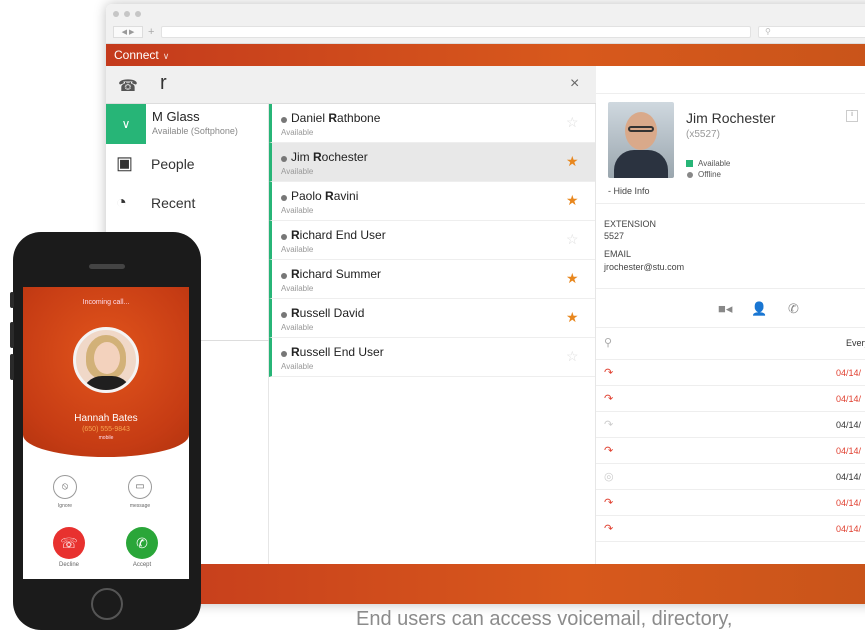  Describe the element at coordinates (485, 584) in the screenshot. I see `footer-bar` at that location.